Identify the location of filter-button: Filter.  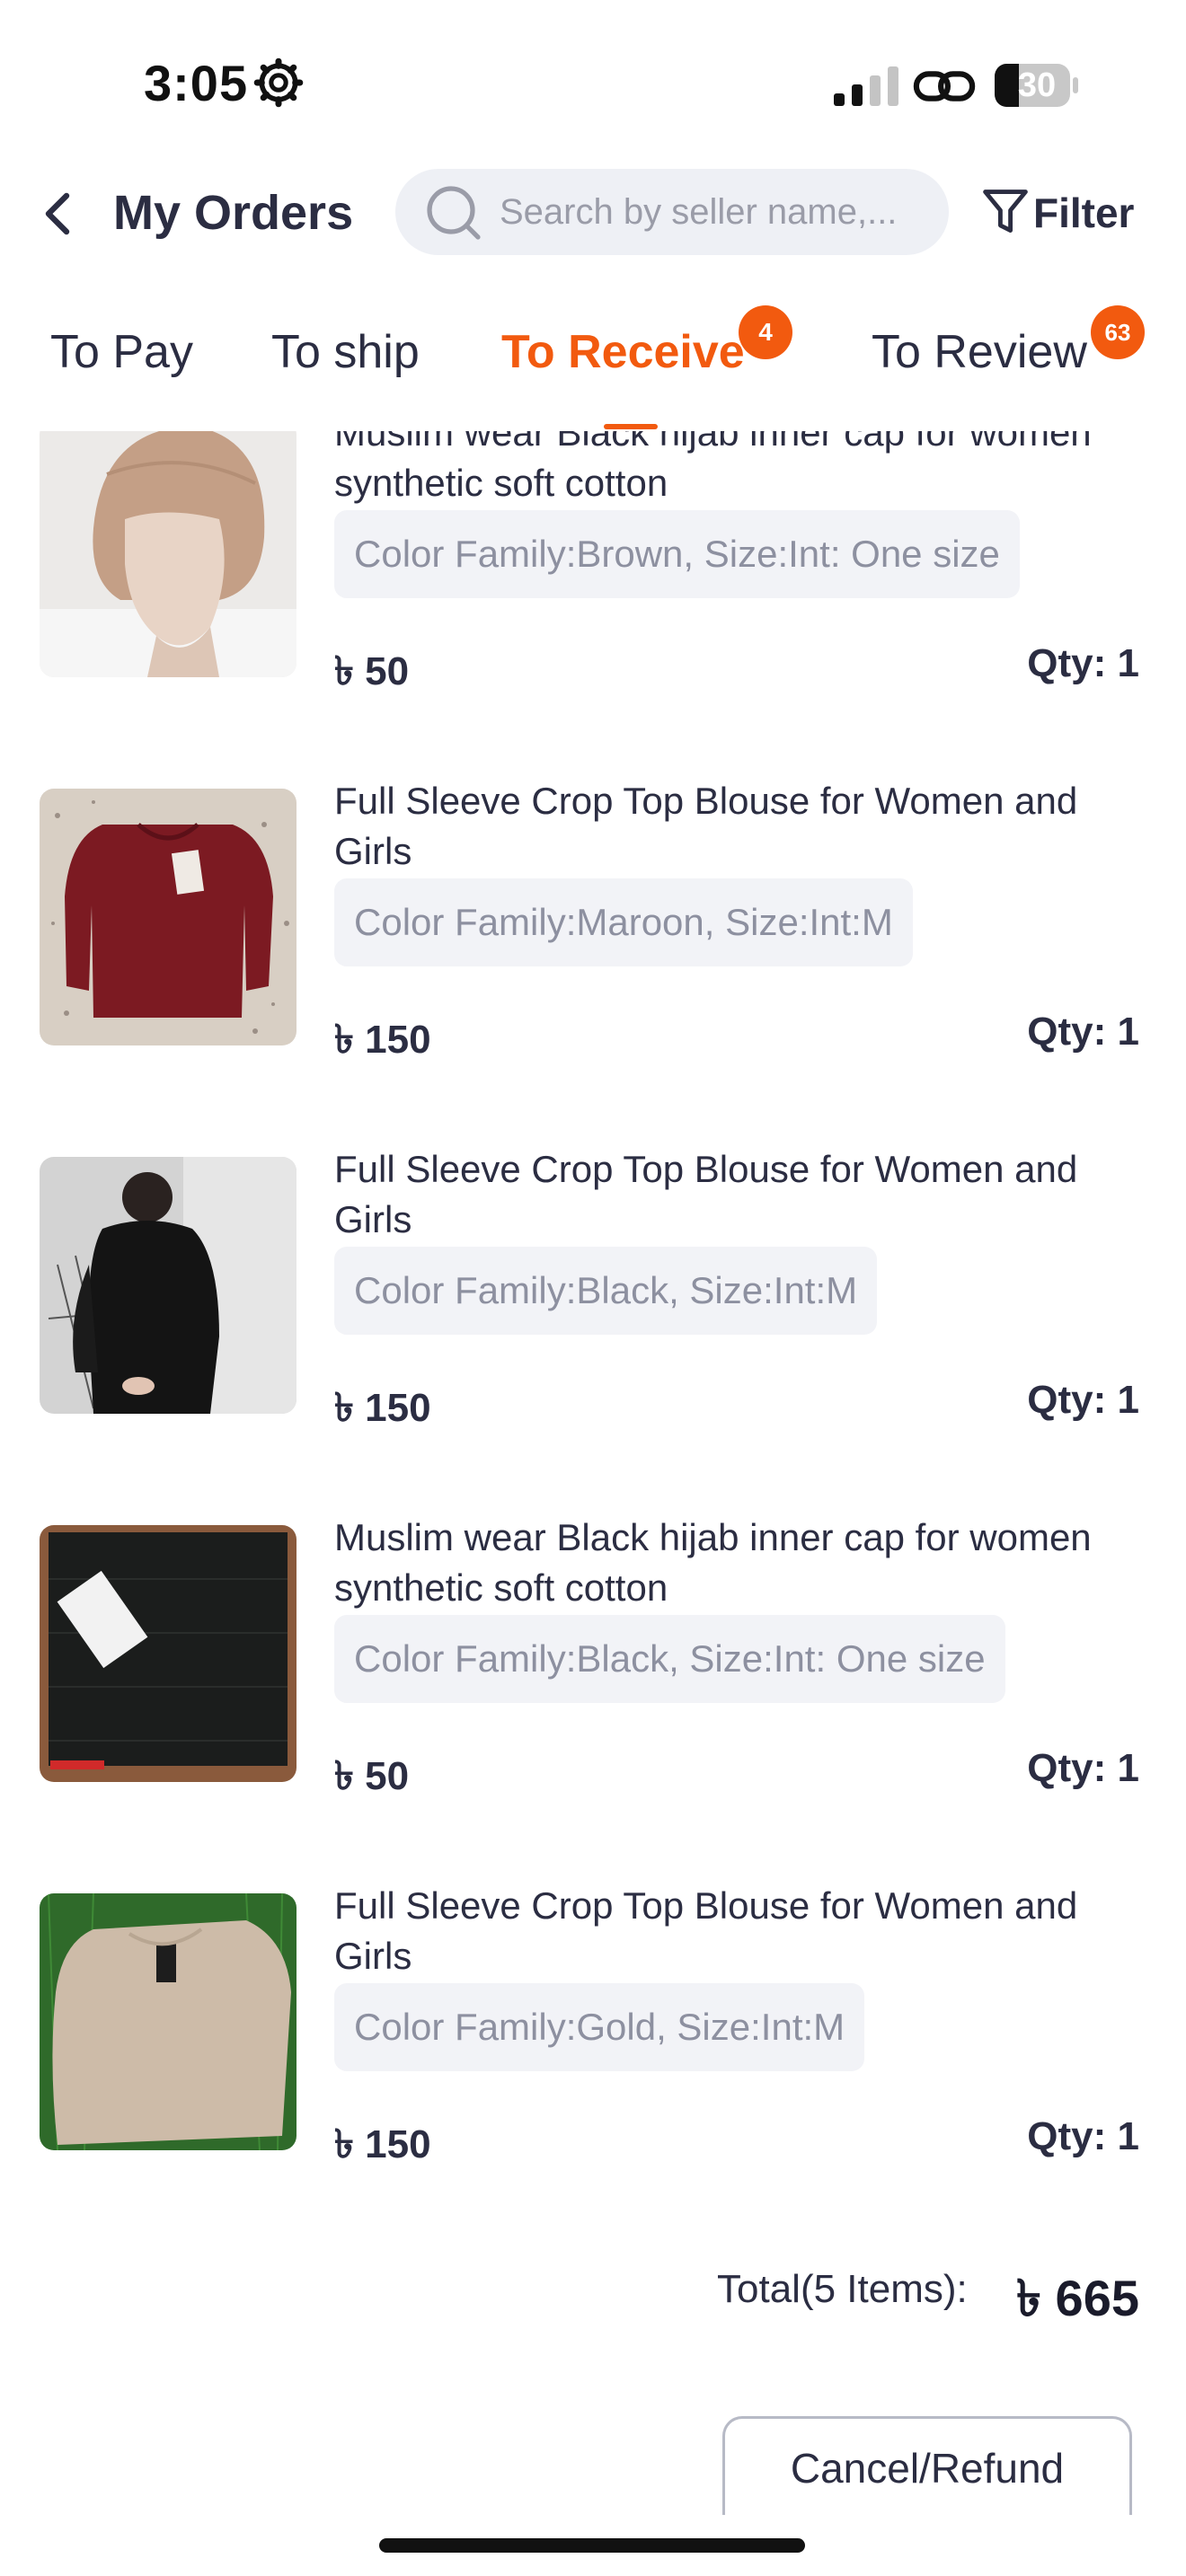
(1083, 213).